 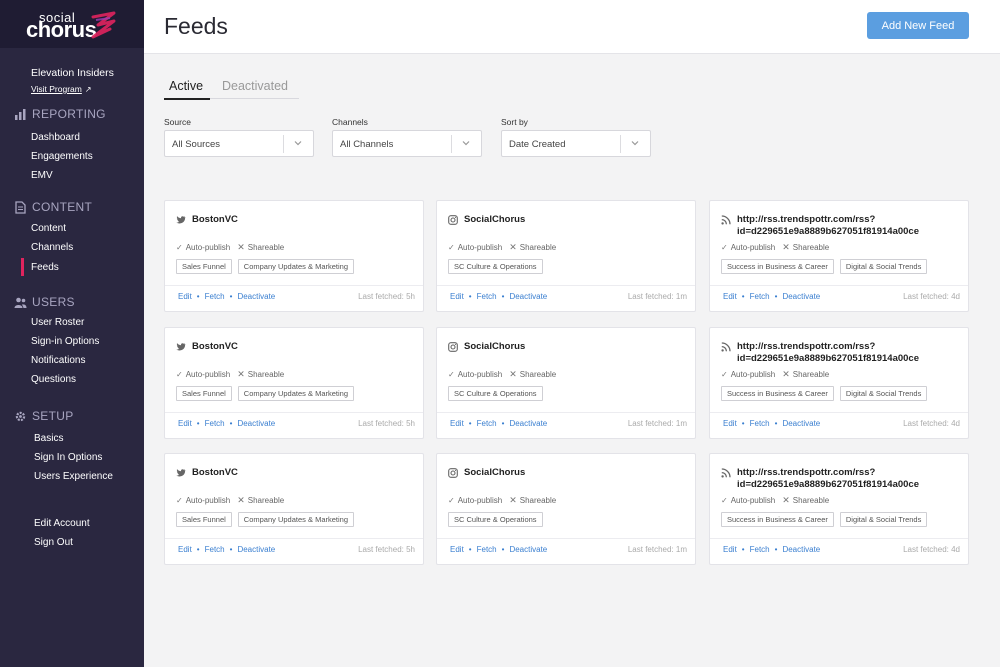 I want to click on sidebar-item-users-experience: Users Experience, so click(x=73, y=476).